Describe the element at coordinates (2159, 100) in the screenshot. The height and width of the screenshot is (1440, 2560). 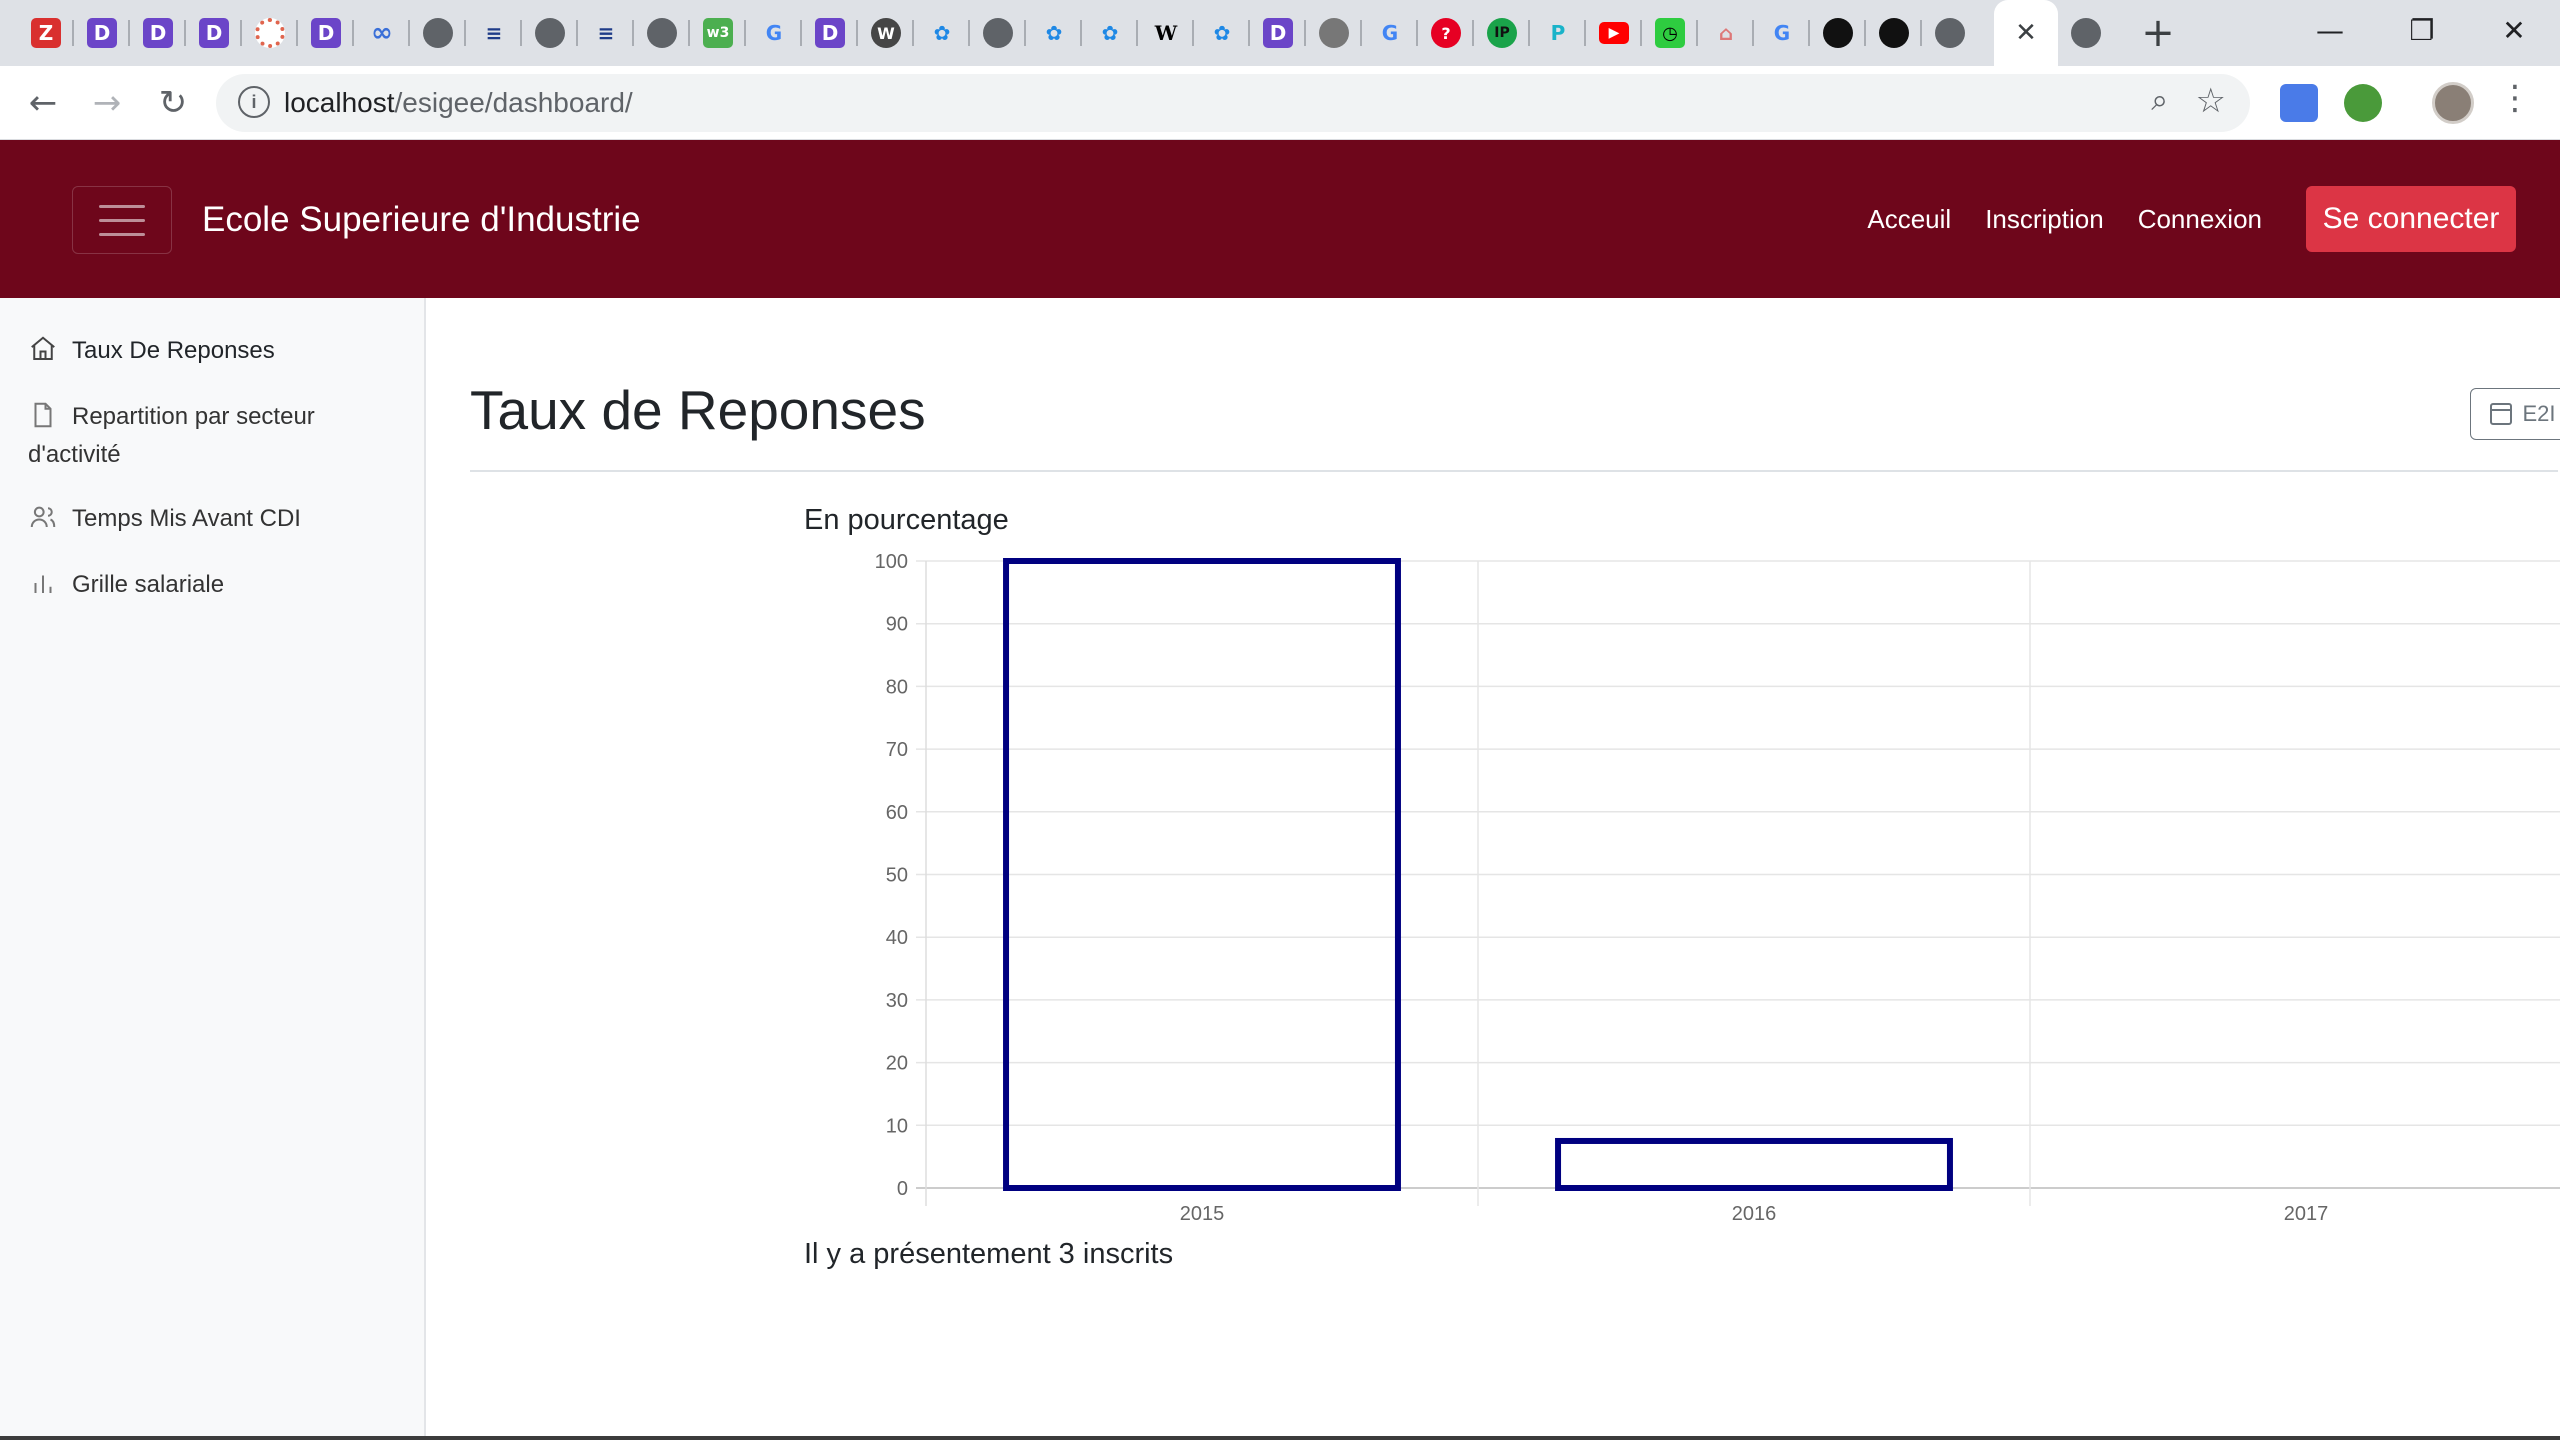
I see `zoom-icon: ⌕` at that location.